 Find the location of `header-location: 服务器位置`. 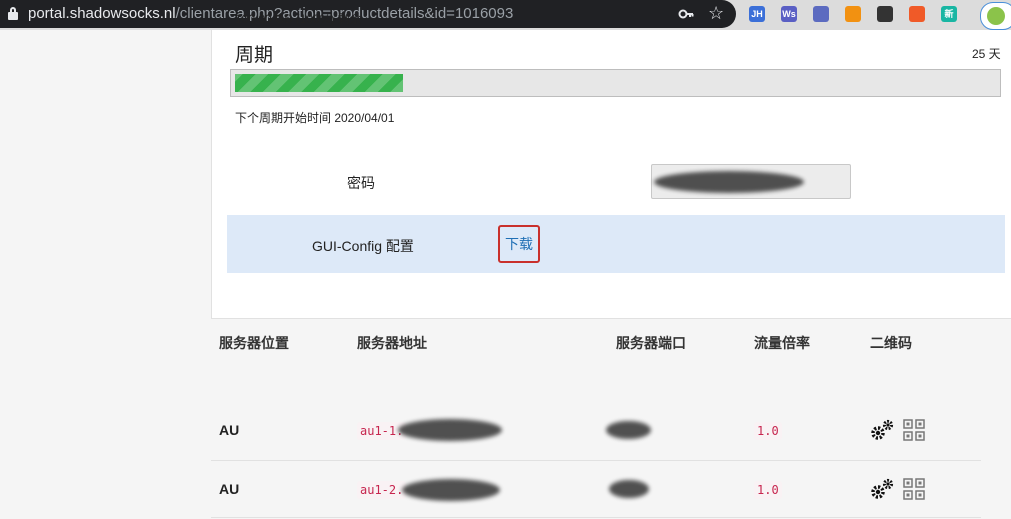

header-location: 服务器位置 is located at coordinates (254, 343).